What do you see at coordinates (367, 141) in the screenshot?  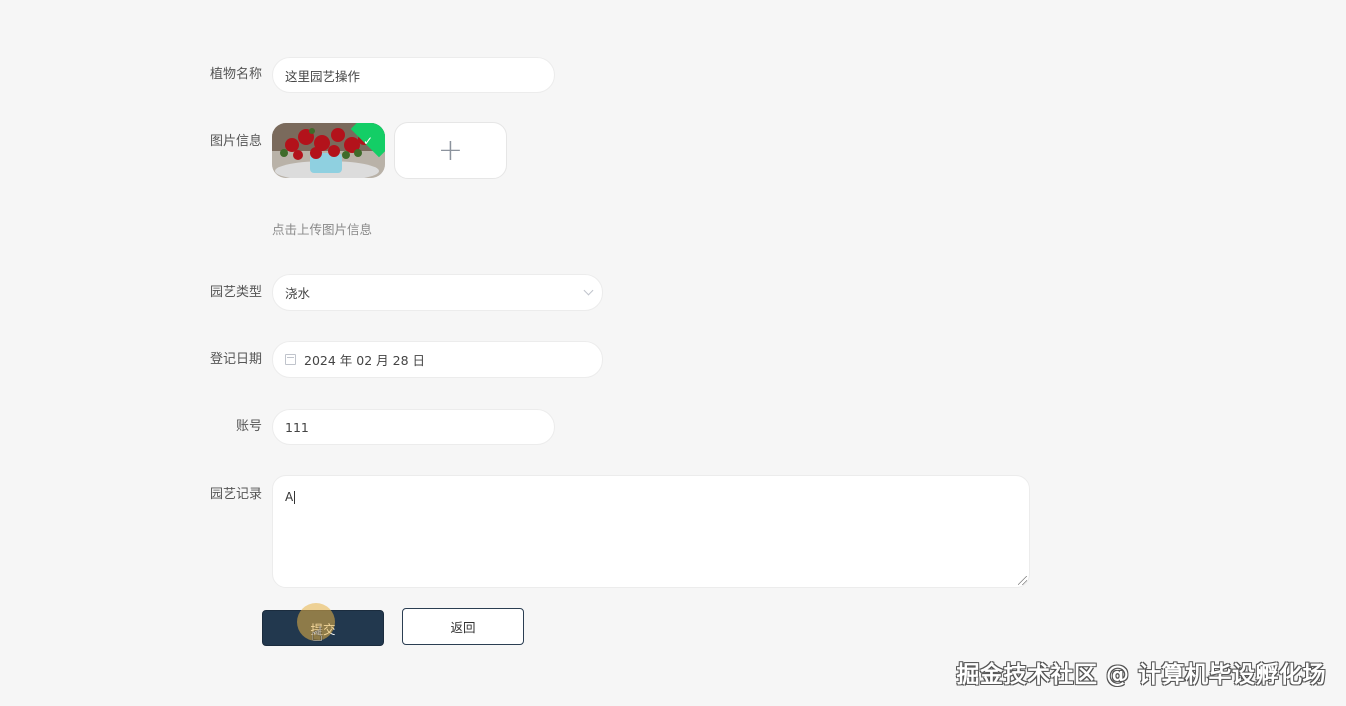 I see `check-icon: ✓` at bounding box center [367, 141].